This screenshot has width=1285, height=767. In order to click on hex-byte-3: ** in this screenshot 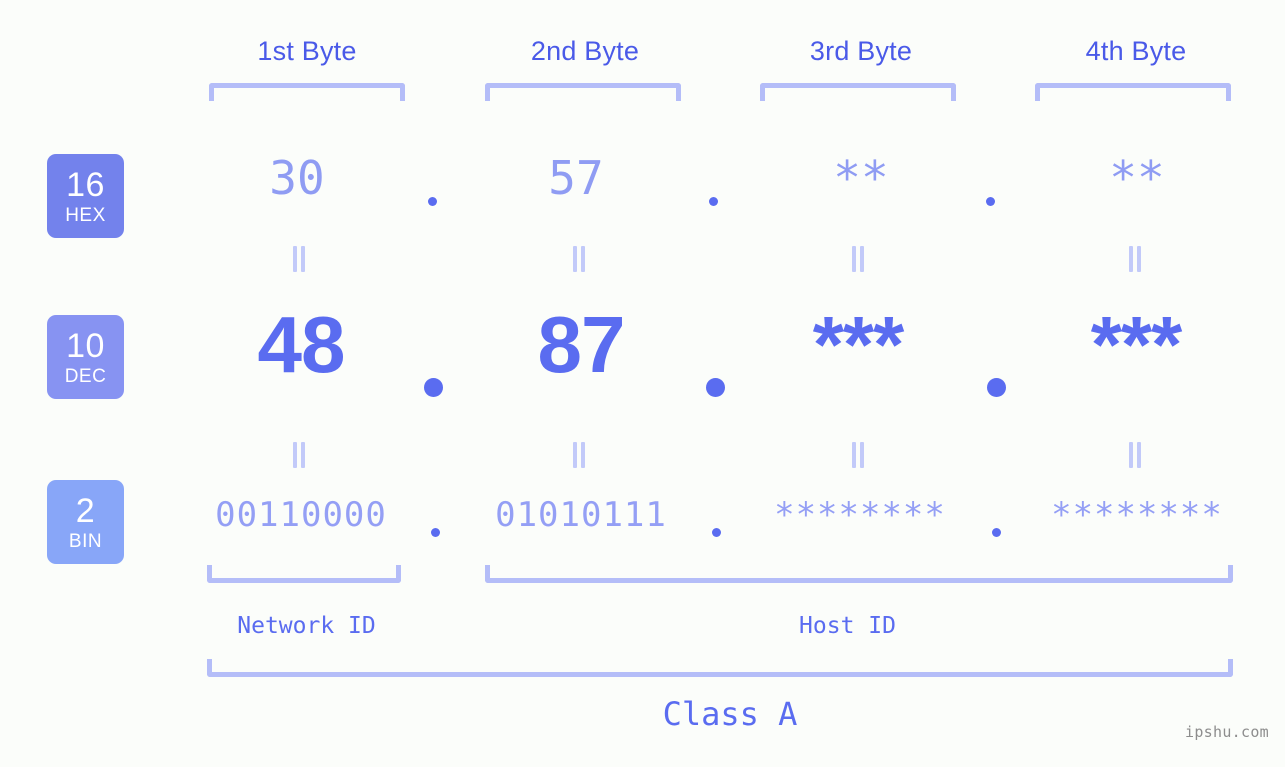, I will do `click(861, 178)`.